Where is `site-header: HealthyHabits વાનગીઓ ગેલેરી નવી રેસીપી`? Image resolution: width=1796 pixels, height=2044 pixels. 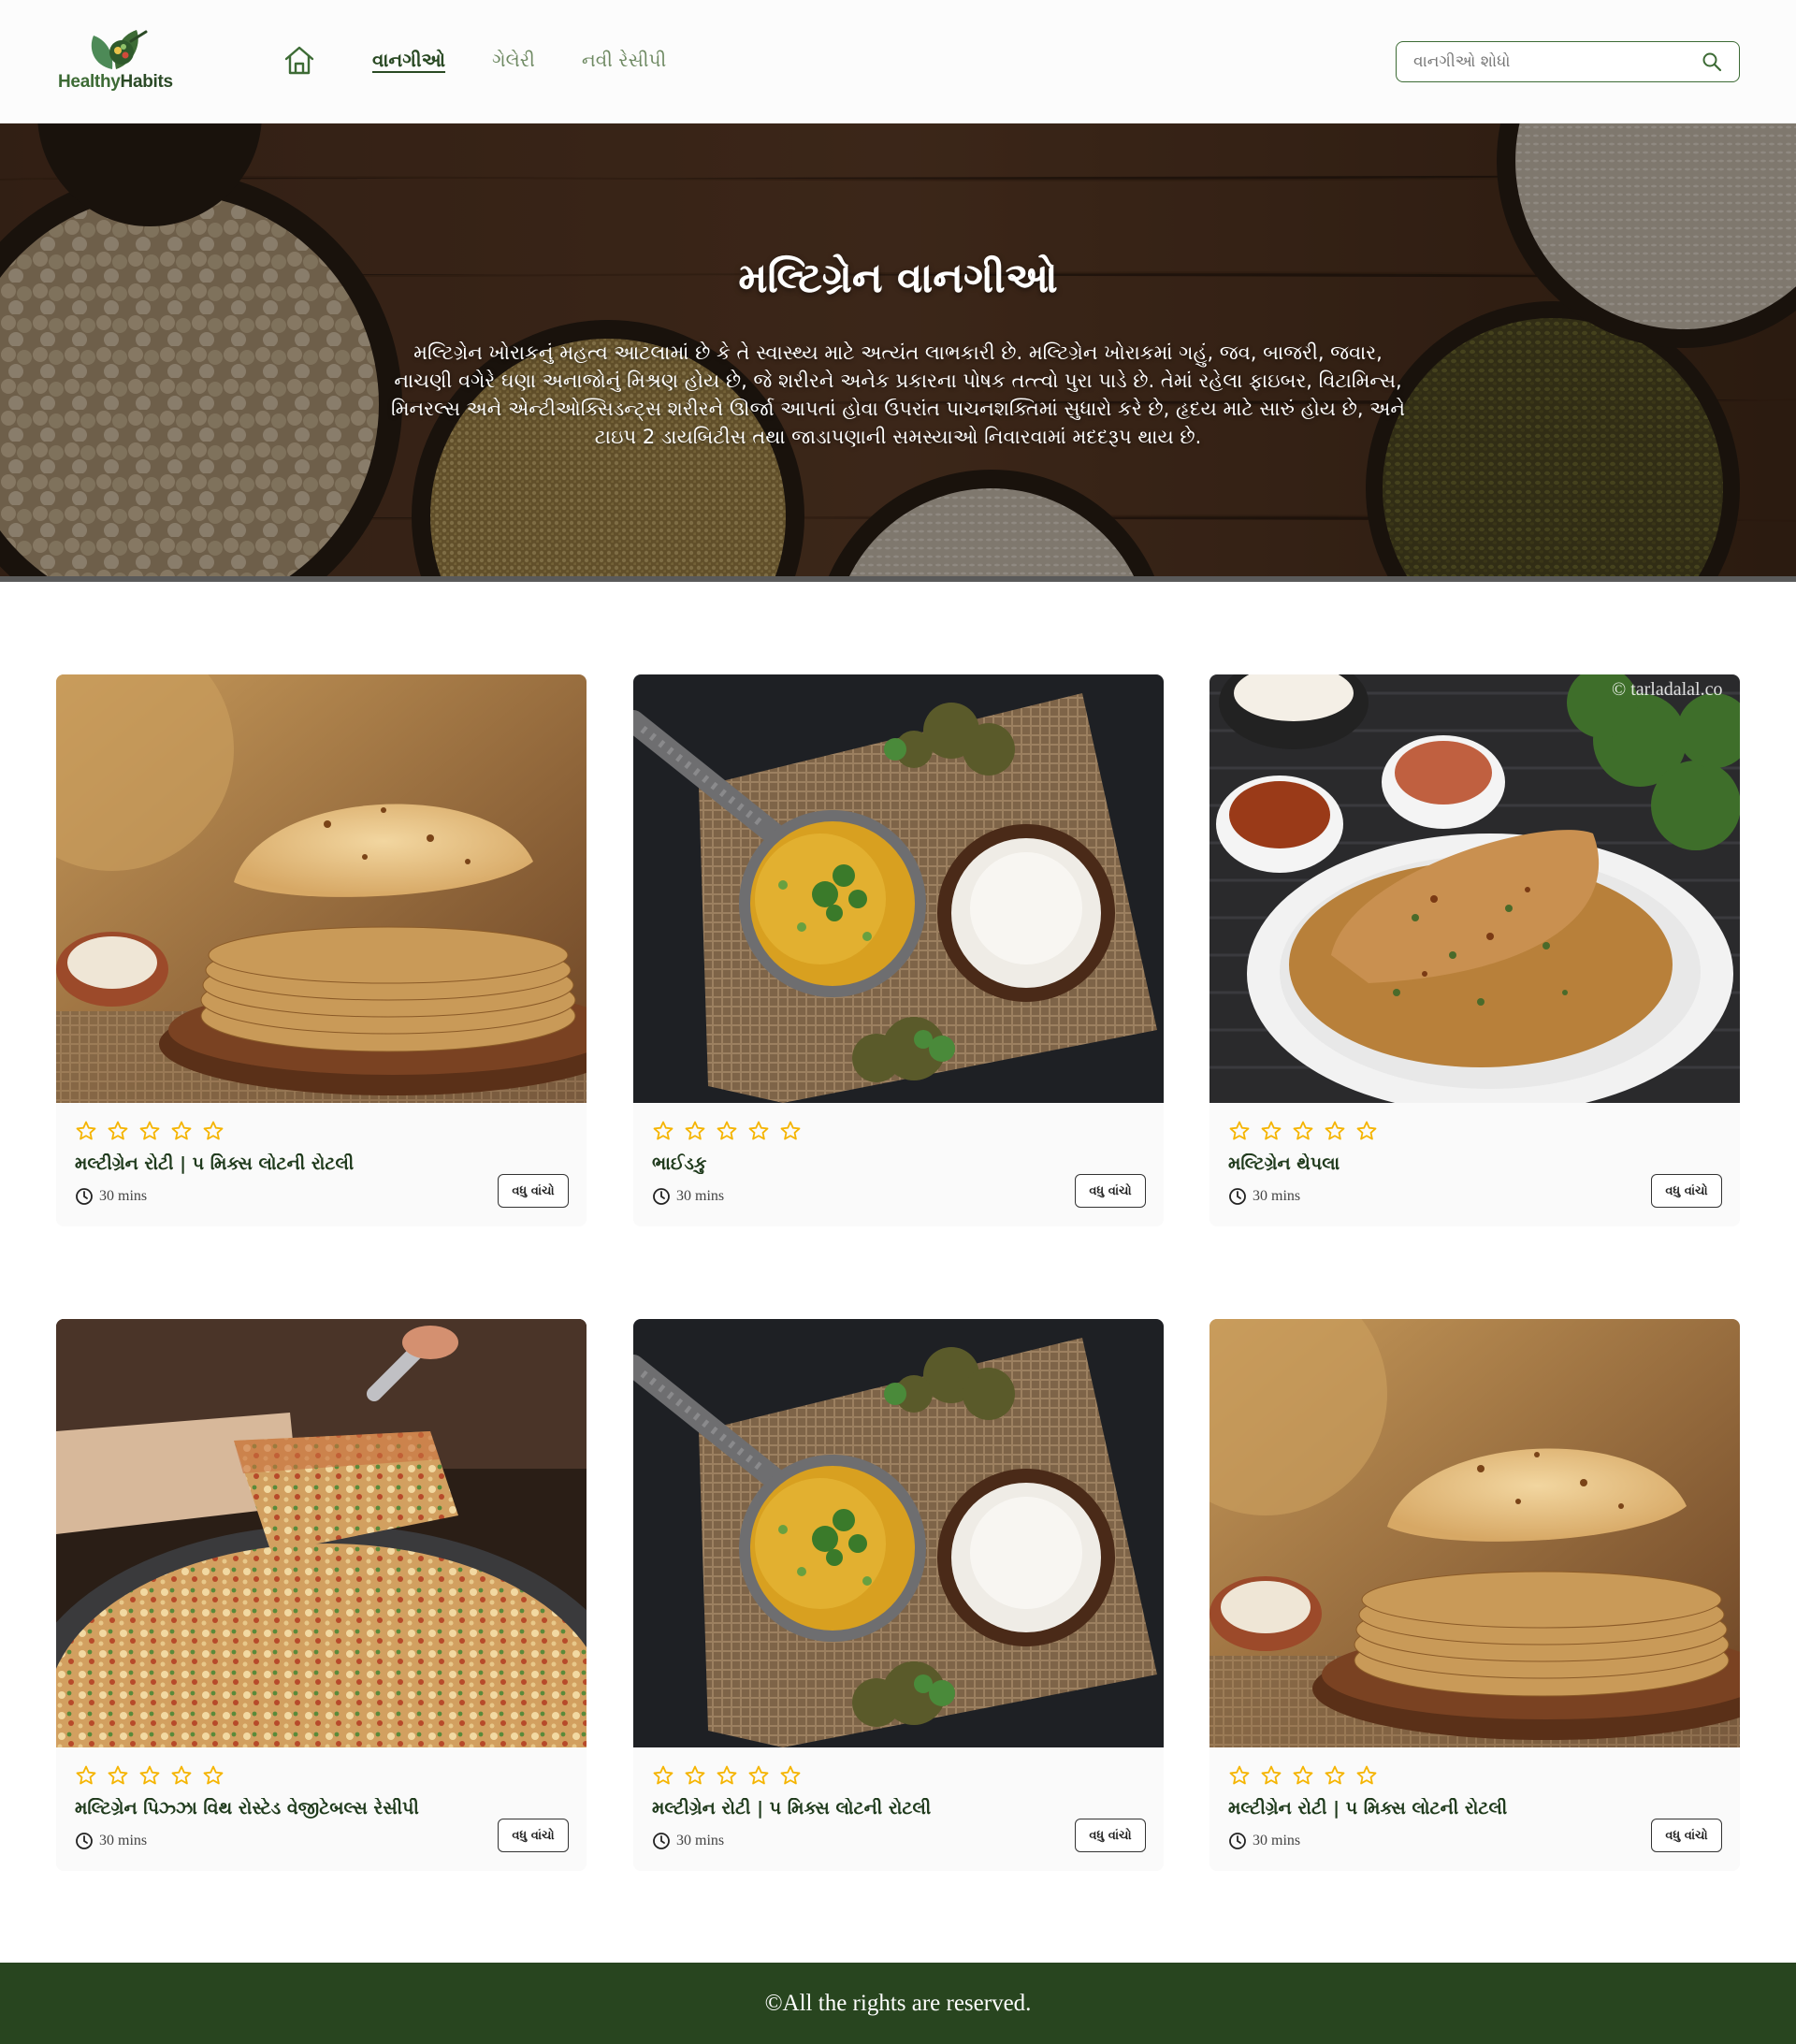
site-header: HealthyHabits વાનગીઓ ગેલેરી નવી રેસીપી is located at coordinates (898, 61).